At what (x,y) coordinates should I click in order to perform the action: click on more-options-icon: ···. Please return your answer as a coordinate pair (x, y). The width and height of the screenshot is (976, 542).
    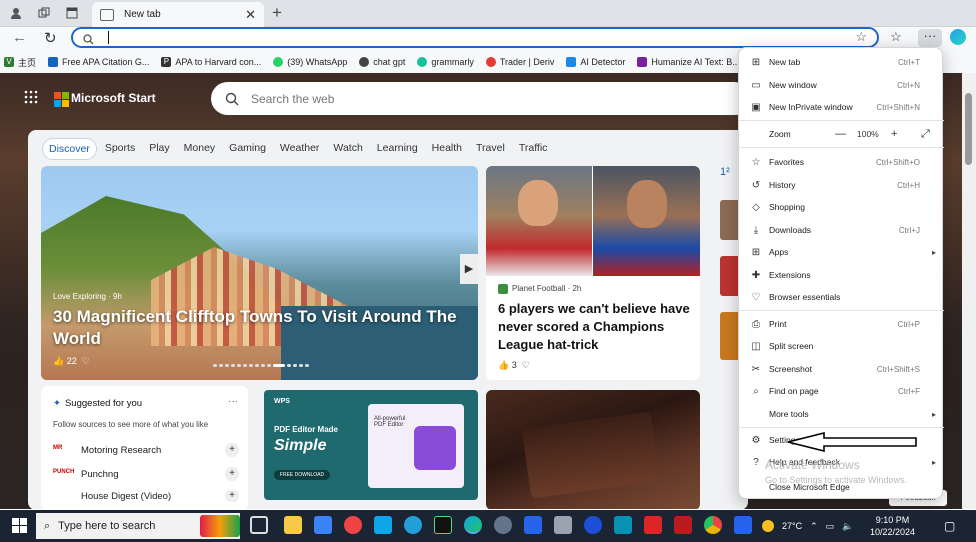
    Looking at the image, I should click on (233, 401).